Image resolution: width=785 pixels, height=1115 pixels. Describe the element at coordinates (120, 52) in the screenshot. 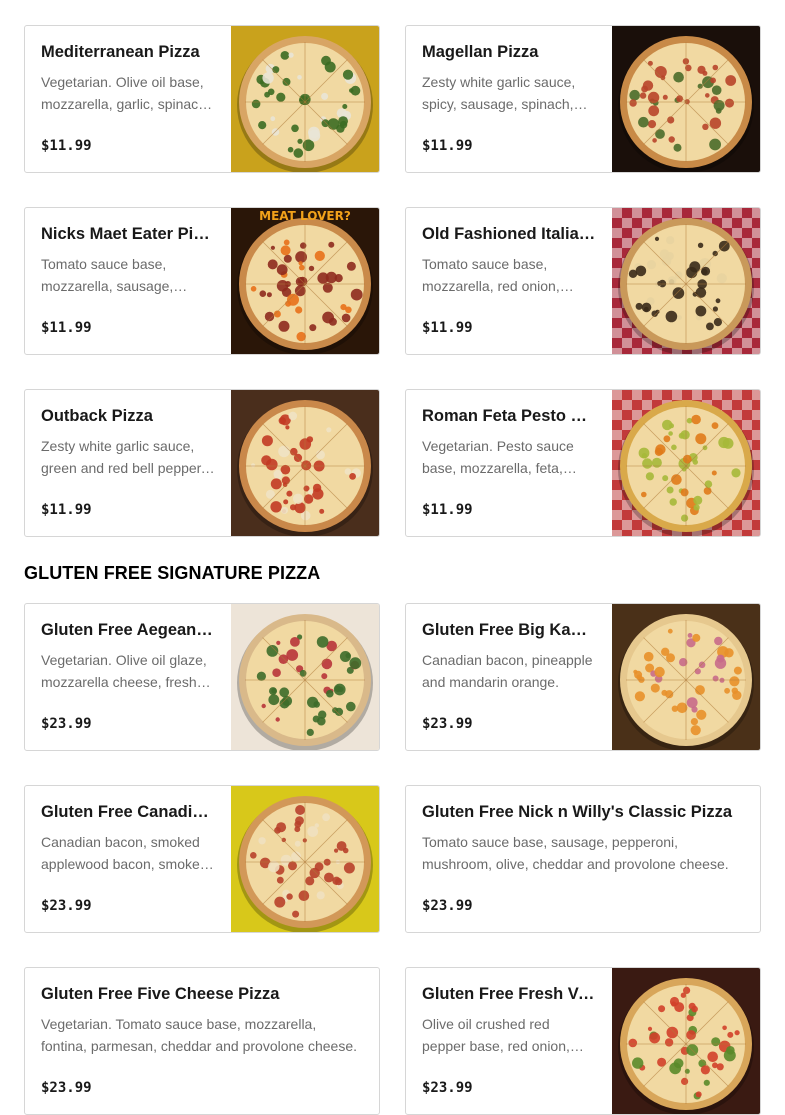

I see `item-name: Mediterranean Pizza` at that location.